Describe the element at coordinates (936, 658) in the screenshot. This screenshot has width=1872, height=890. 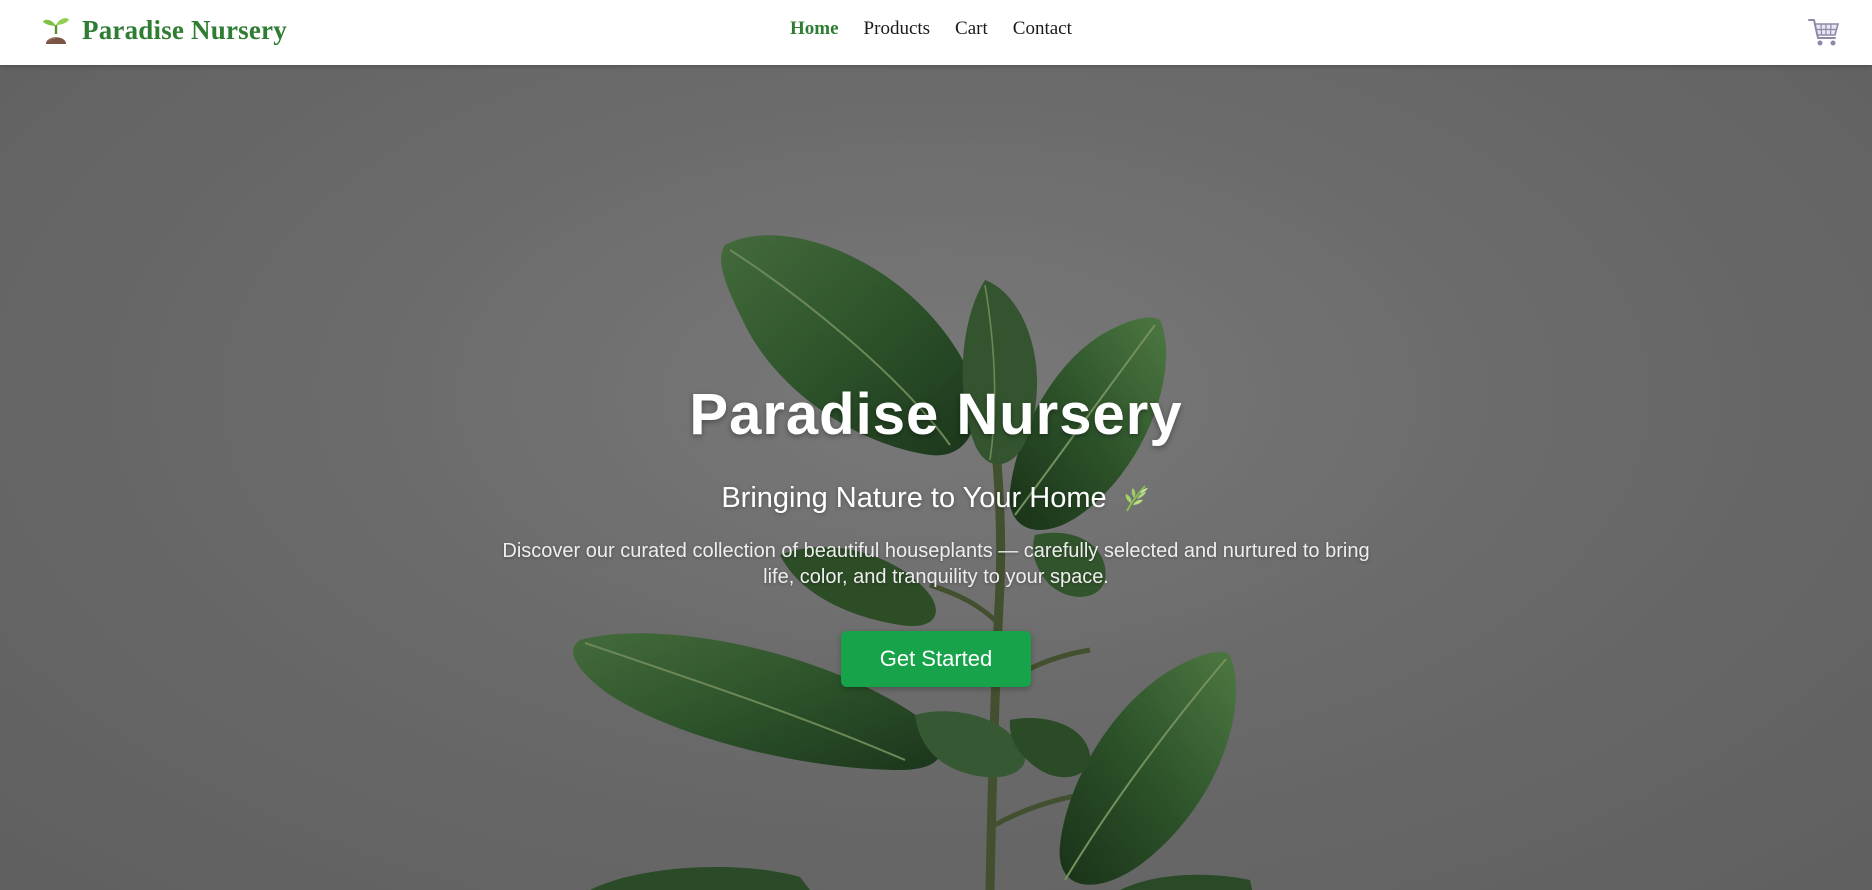
I see `get-started-button: Get Started` at that location.